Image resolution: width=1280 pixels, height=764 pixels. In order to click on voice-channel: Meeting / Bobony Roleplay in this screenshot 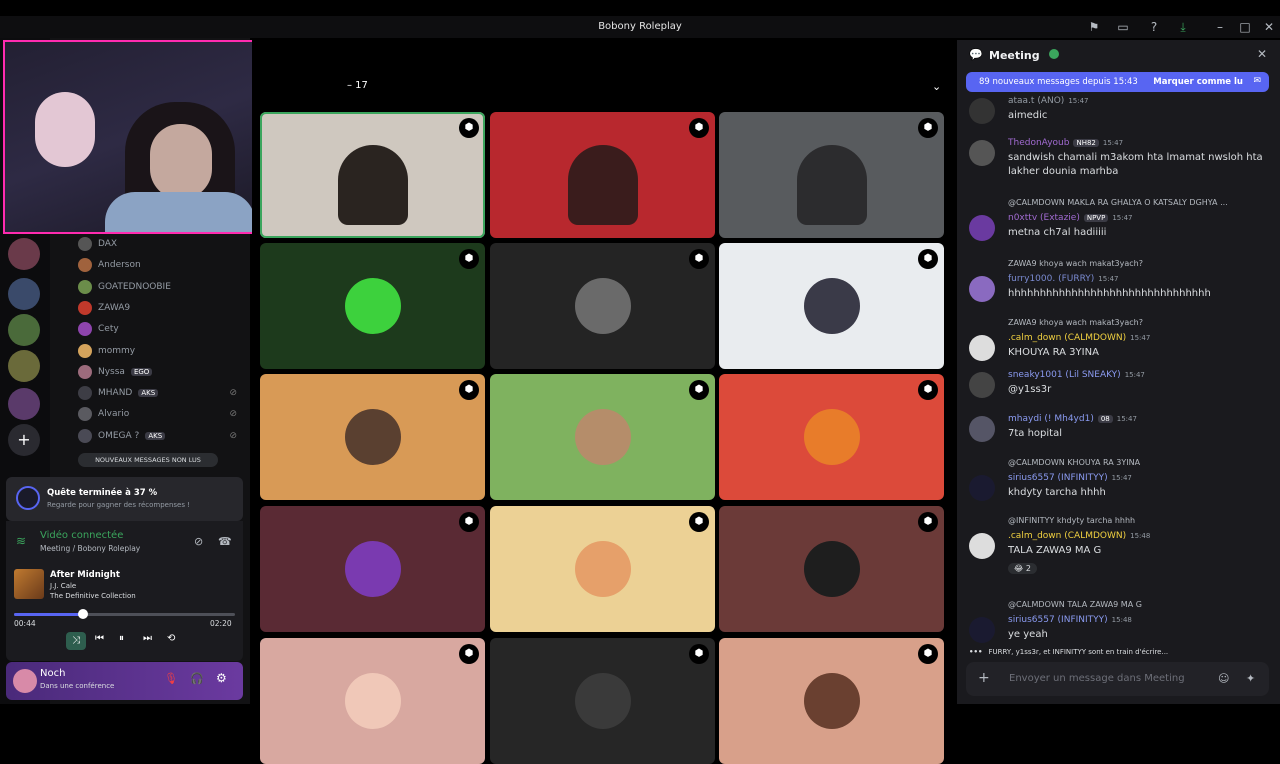, I will do `click(90, 548)`.